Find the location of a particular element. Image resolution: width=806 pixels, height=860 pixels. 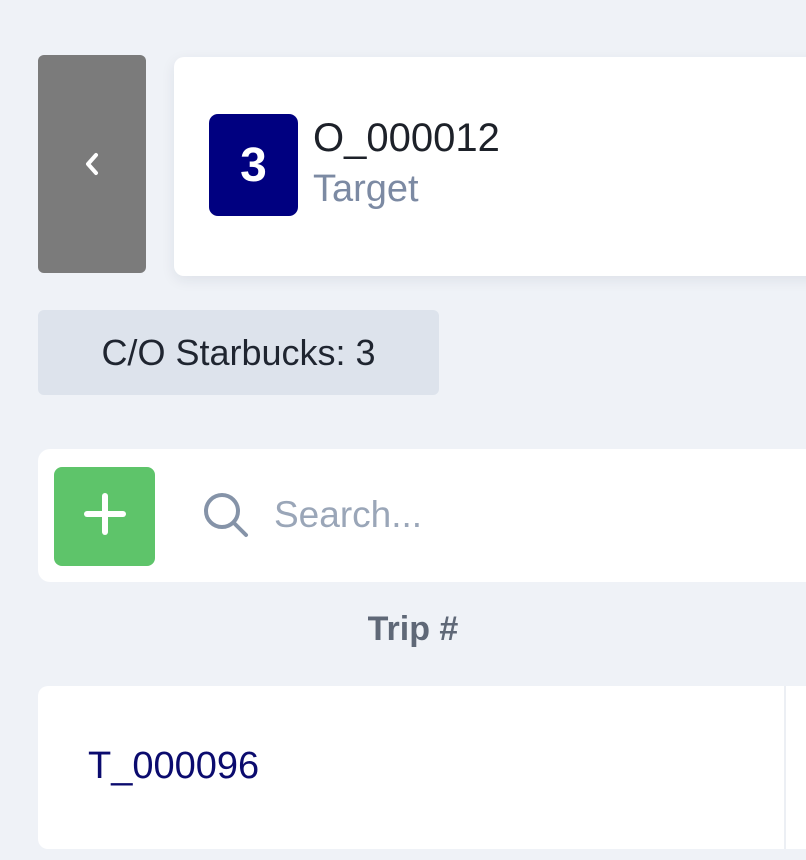

co-count-chip: C/O Starbucks: 3 is located at coordinates (238, 352).